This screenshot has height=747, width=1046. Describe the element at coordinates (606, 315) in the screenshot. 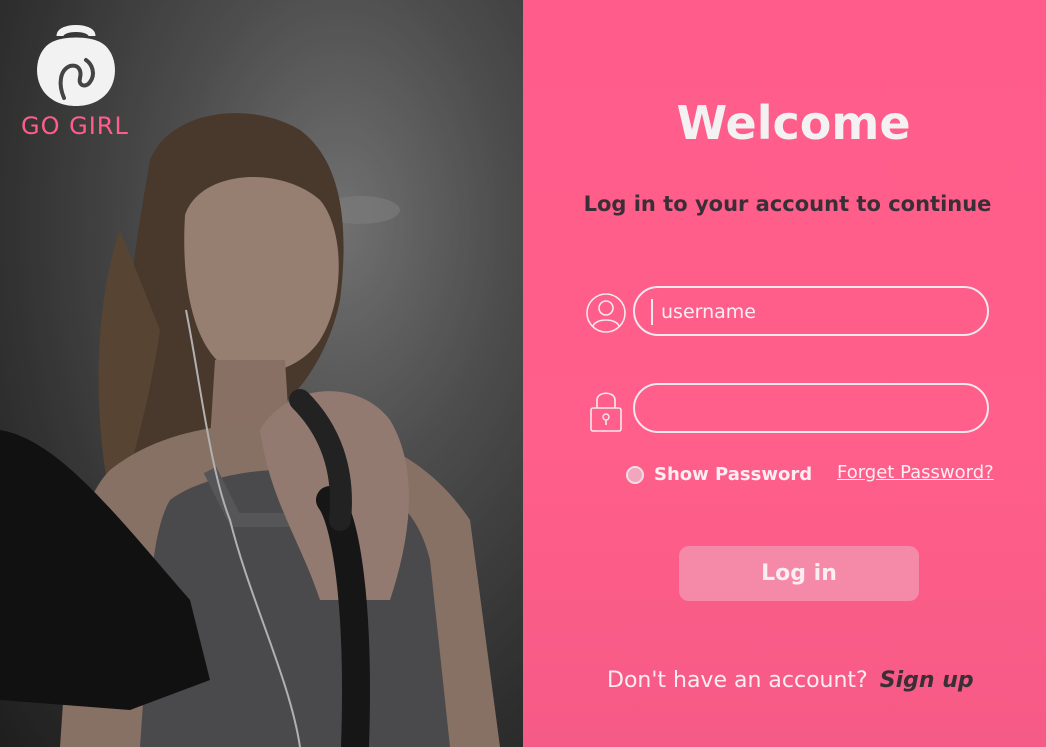

I see `user-icon` at that location.